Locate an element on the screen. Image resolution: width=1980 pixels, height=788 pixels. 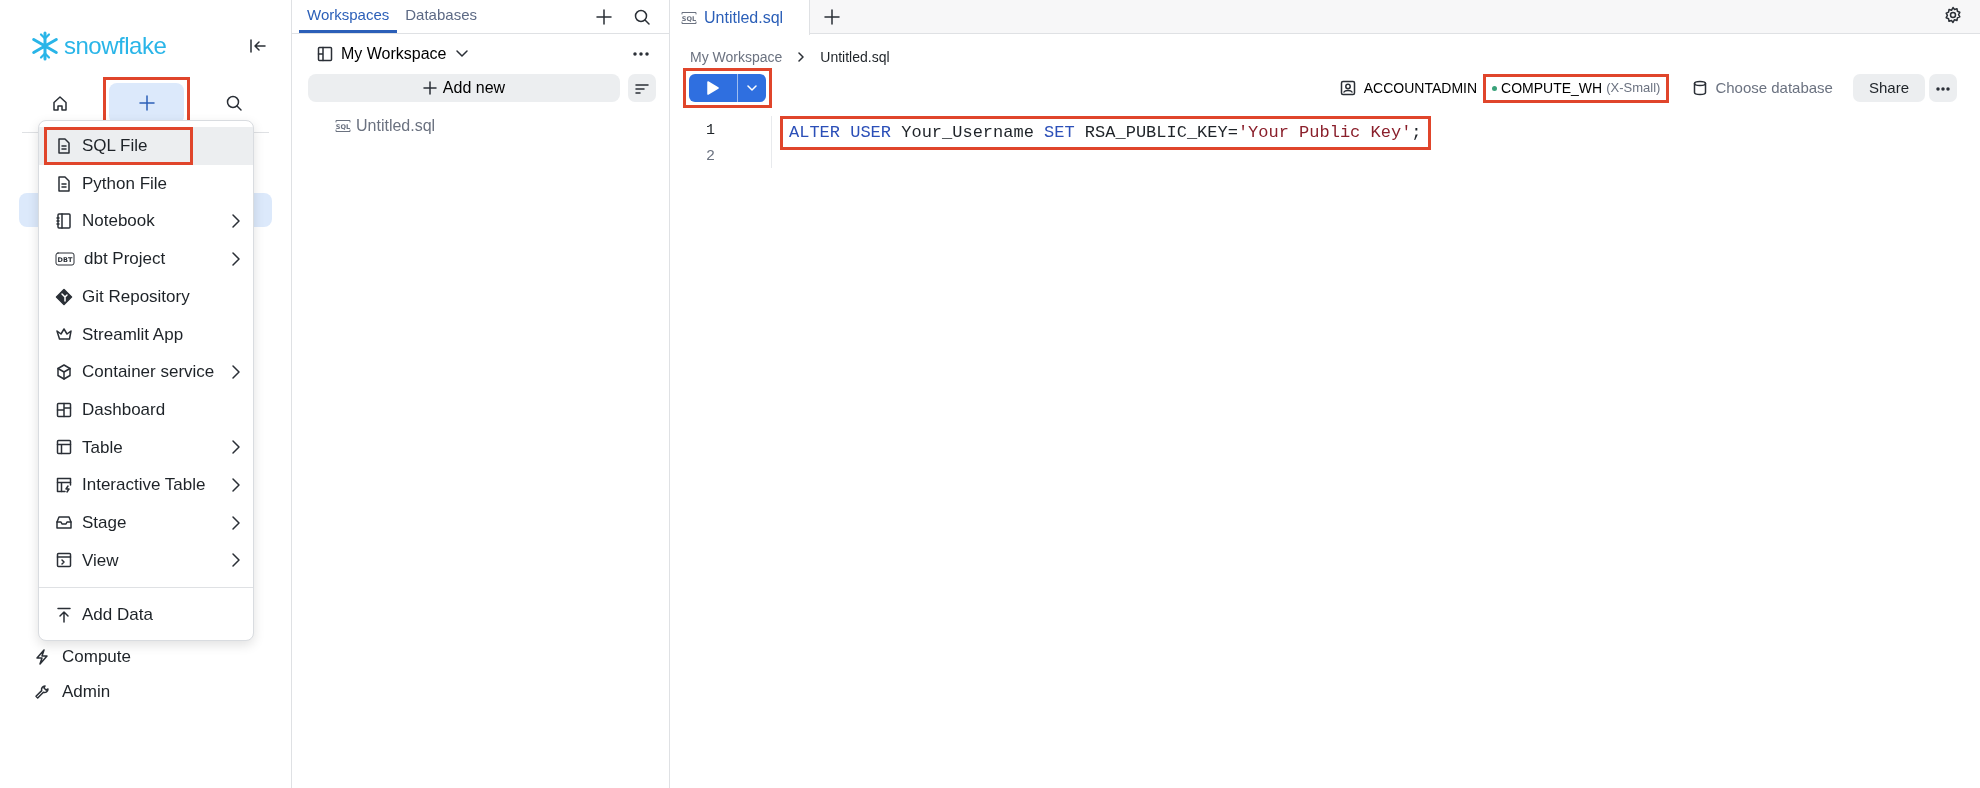
table-lightning-icon is located at coordinates (64, 485).